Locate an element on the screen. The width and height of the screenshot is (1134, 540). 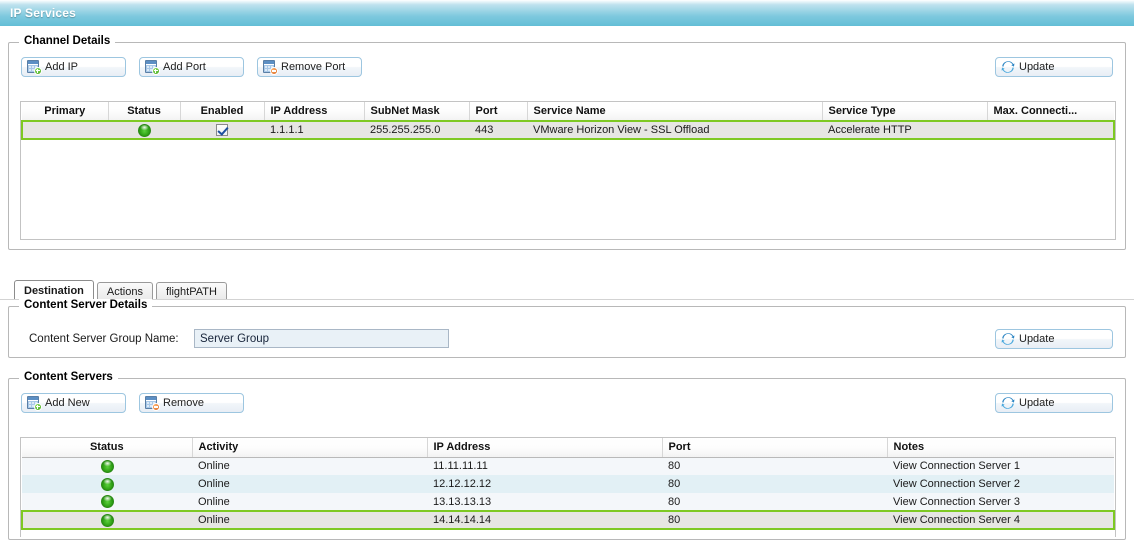
tab-flightpath: flightPATH is located at coordinates (191, 291).